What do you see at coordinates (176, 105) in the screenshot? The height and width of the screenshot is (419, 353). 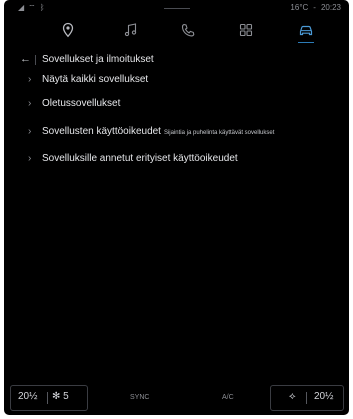 I see `list-item-default-apps: › Oletussovellukset` at bounding box center [176, 105].